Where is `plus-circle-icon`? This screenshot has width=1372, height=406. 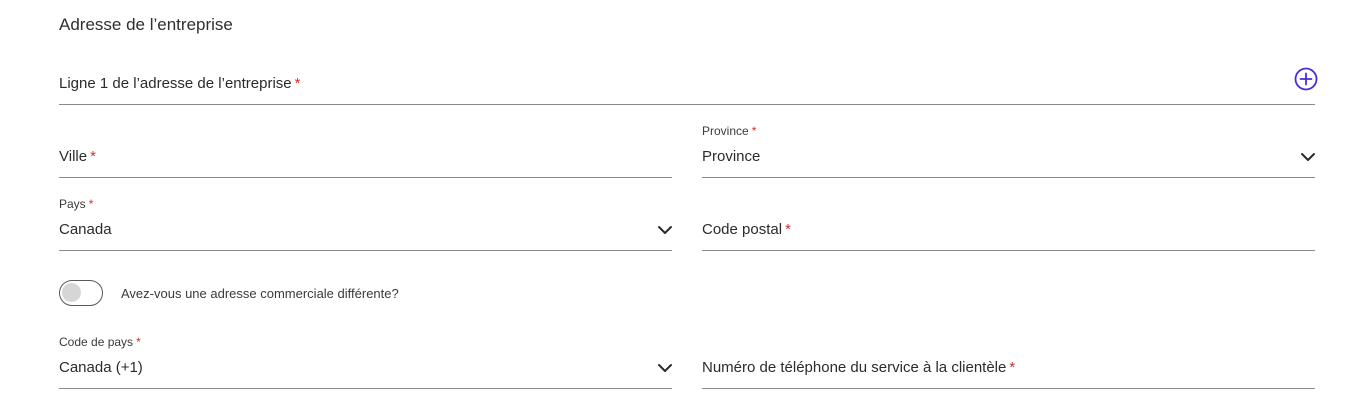 plus-circle-icon is located at coordinates (1306, 79).